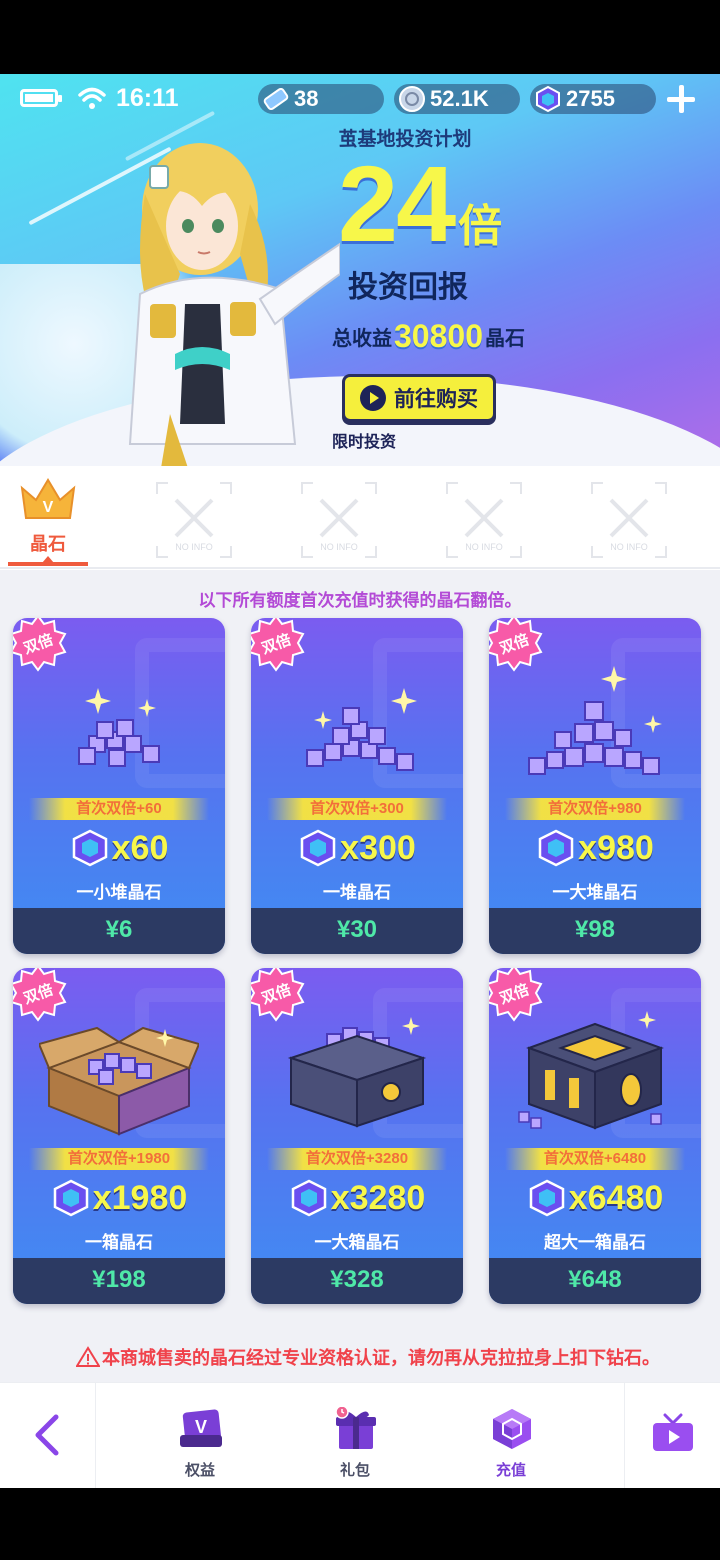  What do you see at coordinates (504, 339) in the screenshot?
I see `total-suffix: 晶石` at bounding box center [504, 339].